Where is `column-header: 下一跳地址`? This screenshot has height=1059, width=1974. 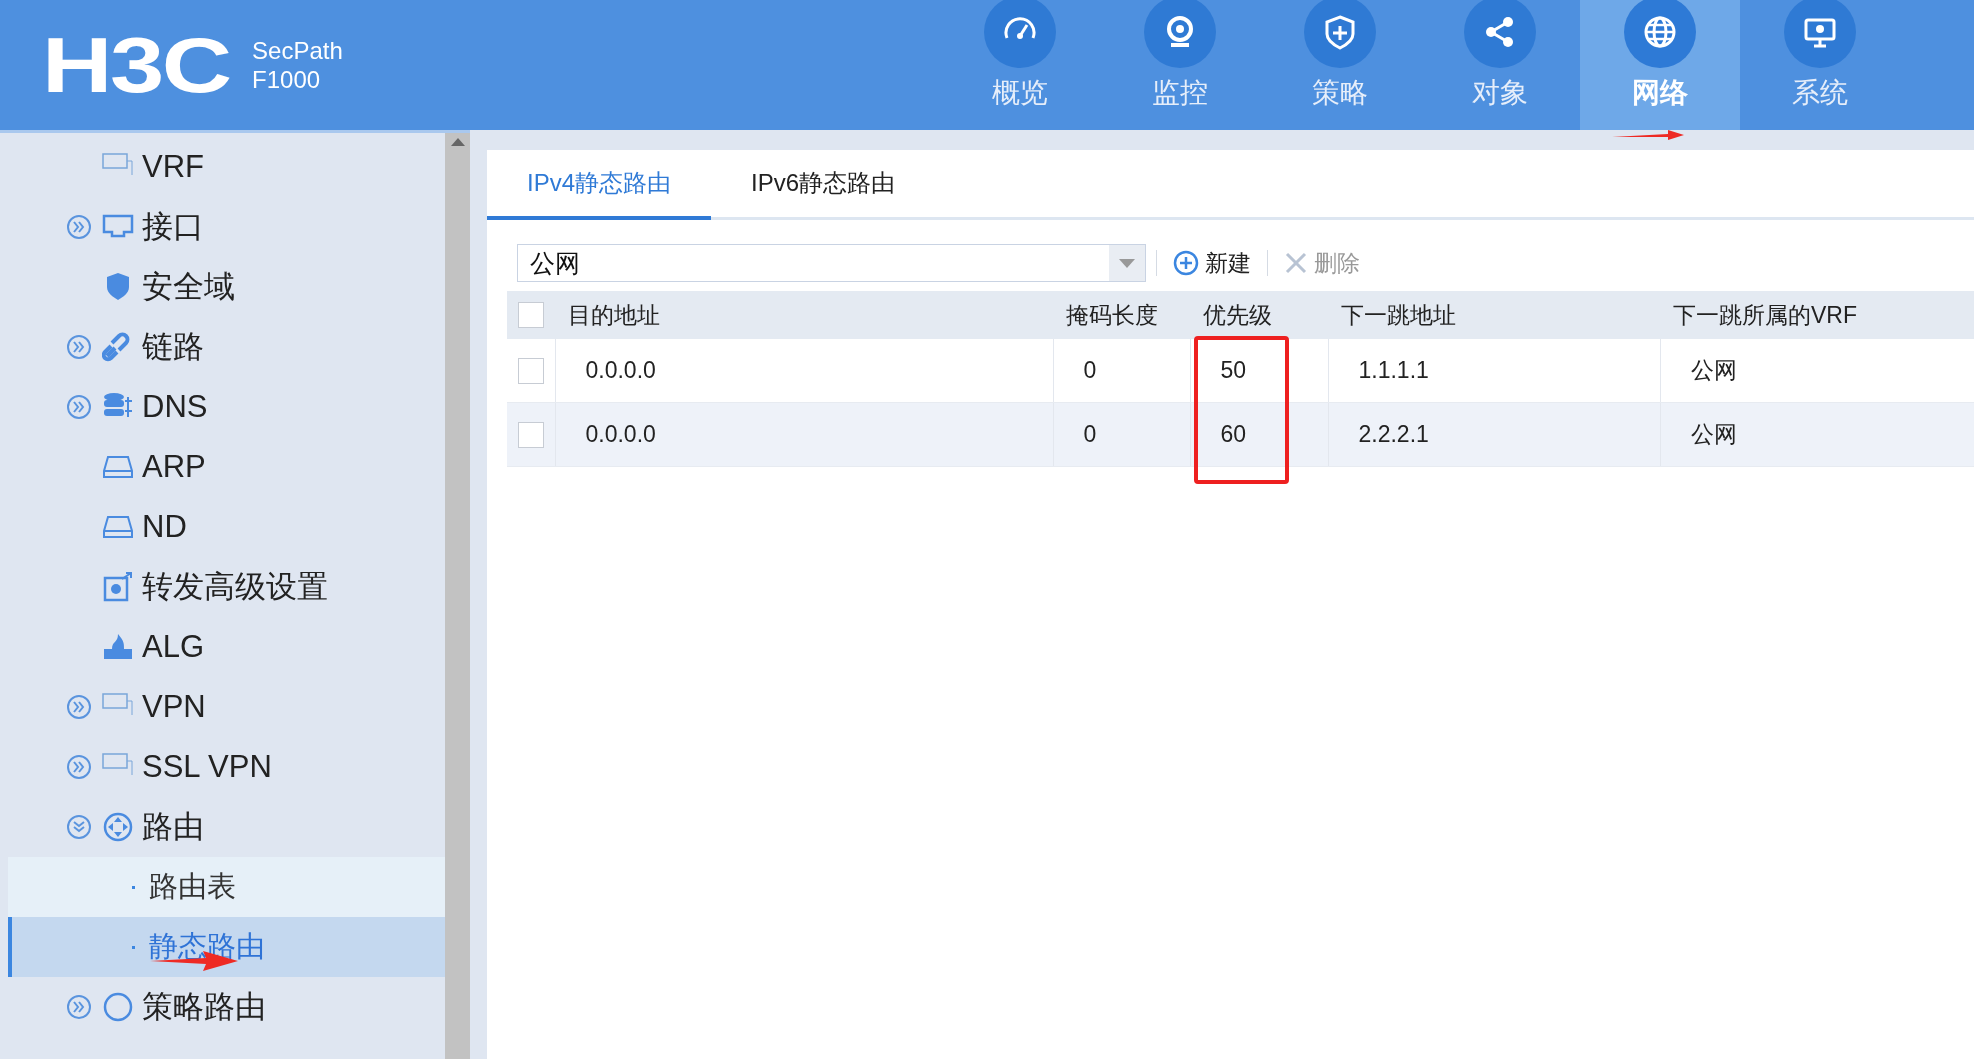
column-header: 下一跳地址 is located at coordinates (1398, 314).